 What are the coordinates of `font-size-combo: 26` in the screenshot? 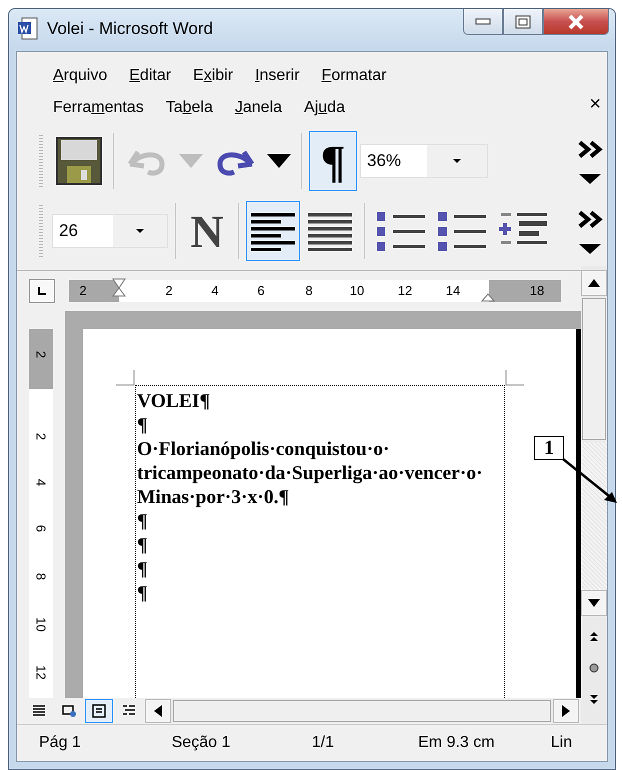 It's located at (110, 231).